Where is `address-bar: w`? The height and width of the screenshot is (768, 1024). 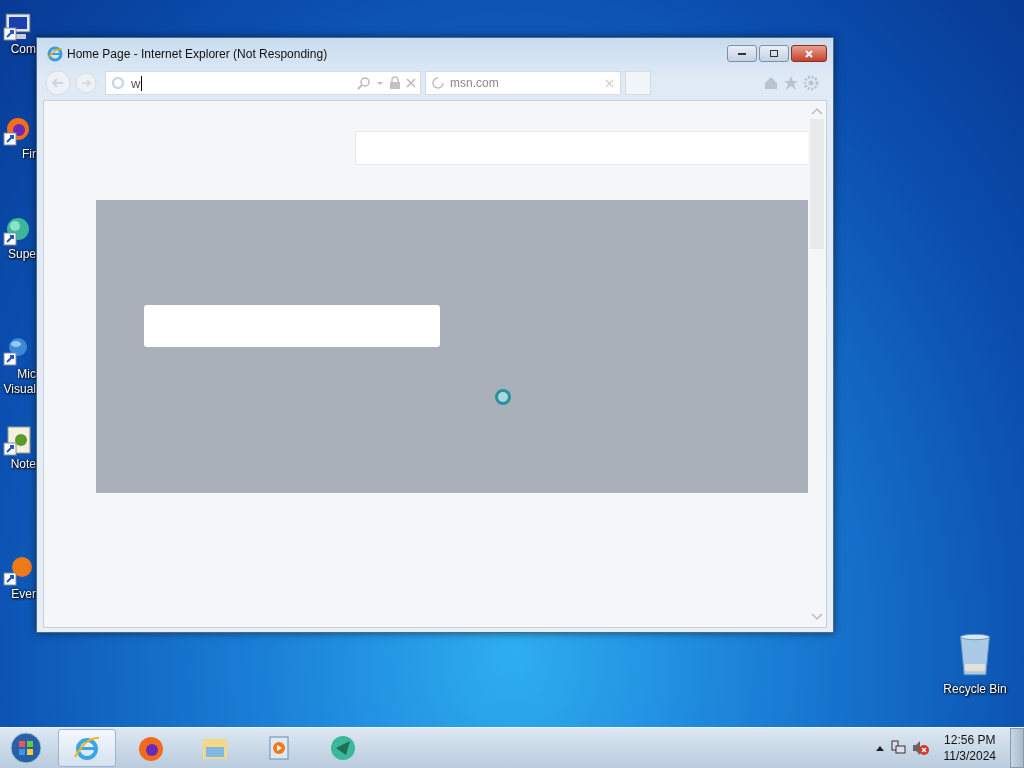
address-bar: w is located at coordinates (263, 83).